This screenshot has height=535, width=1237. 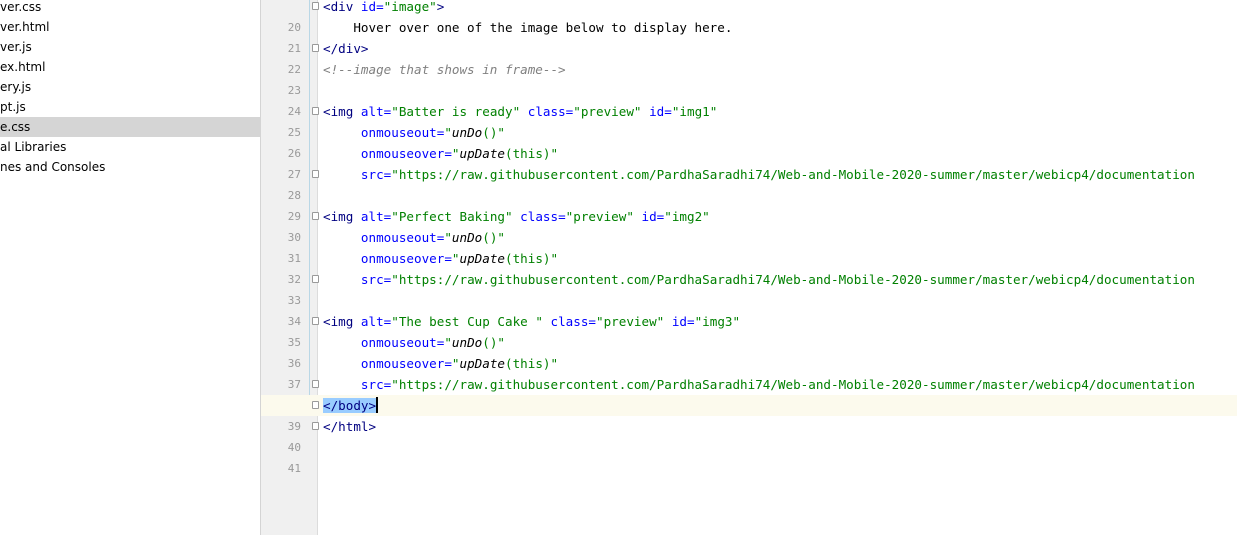 I want to click on code-line-32: 32 onmouseover="upDate(this)", so click(x=749, y=267).